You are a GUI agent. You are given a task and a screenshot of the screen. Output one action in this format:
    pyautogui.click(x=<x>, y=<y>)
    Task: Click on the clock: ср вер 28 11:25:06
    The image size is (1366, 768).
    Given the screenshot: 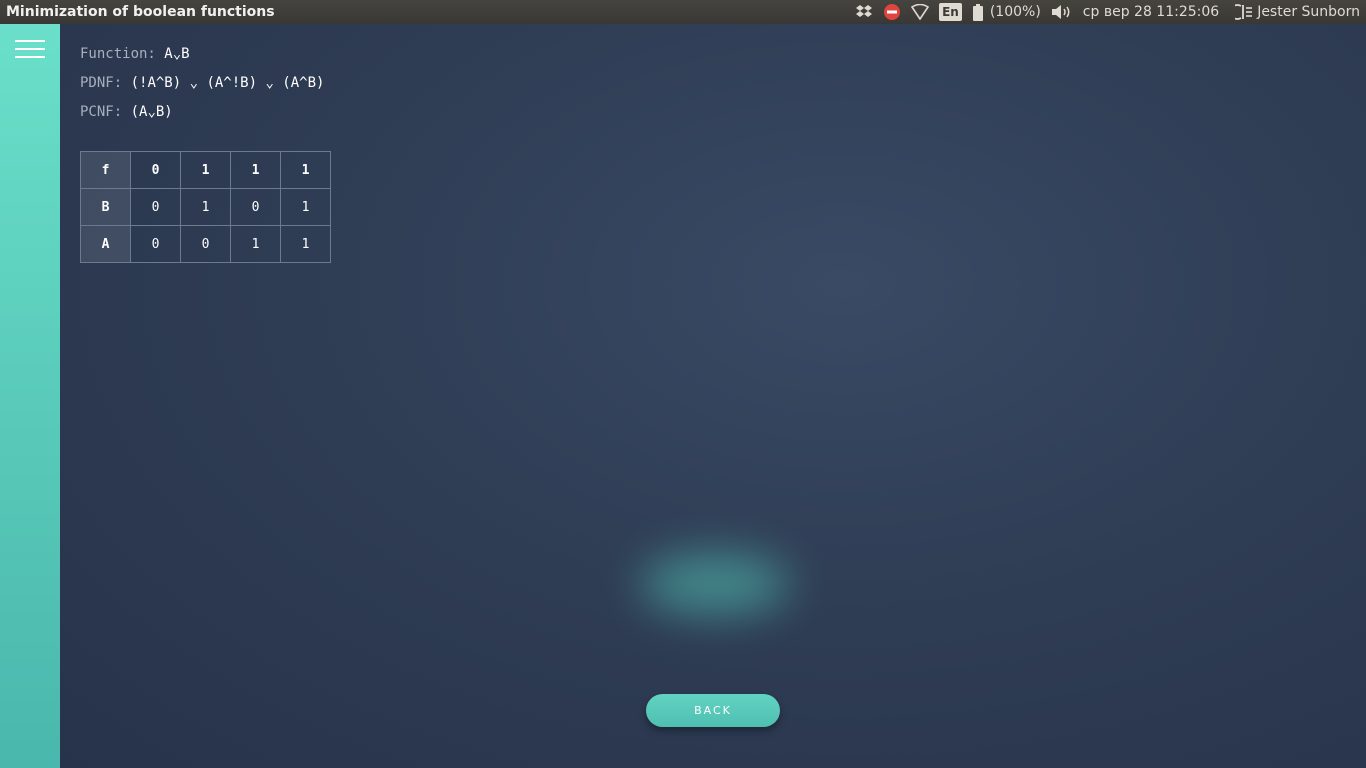 What is the action you would take?
    pyautogui.click(x=1151, y=12)
    